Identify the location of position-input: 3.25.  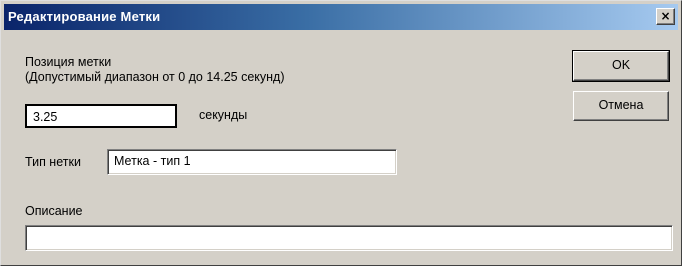
(101, 116).